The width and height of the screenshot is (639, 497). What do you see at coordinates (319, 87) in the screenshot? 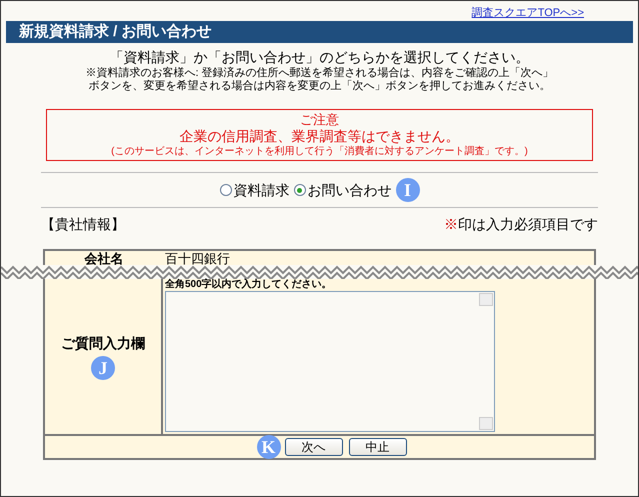
I see `note-text: ボタンを、変更を希望される場合は内容を変更の上「次へ」ボタンを押してお進みください。` at bounding box center [319, 87].